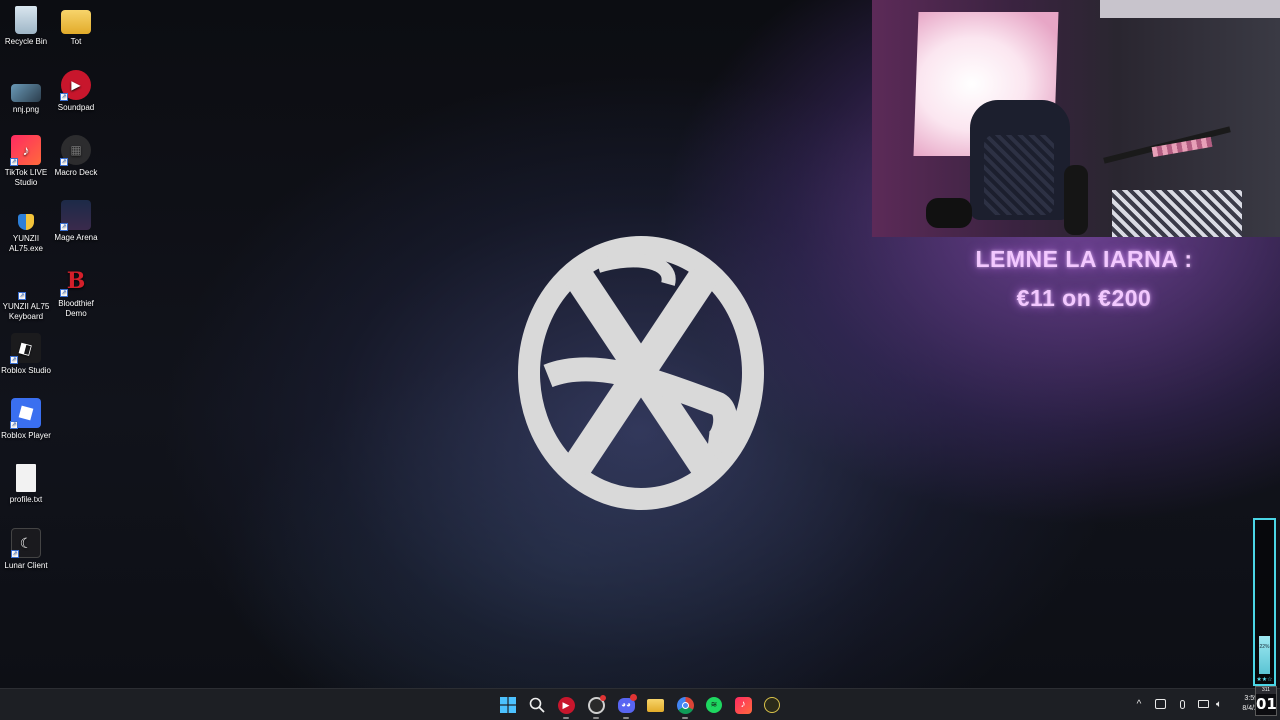 The image size is (1280, 720). I want to click on mage-arena-icon: ↗, so click(75, 215).